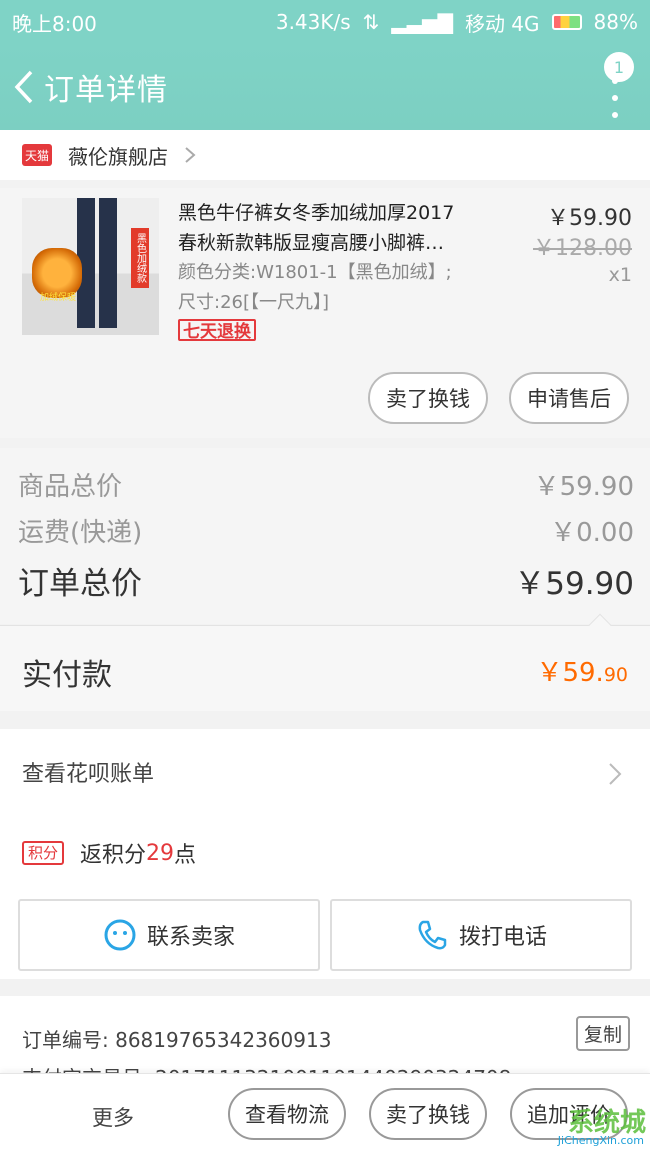  Describe the element at coordinates (422, 22) in the screenshot. I see `signal-icon: ▂▃▅▇` at that location.